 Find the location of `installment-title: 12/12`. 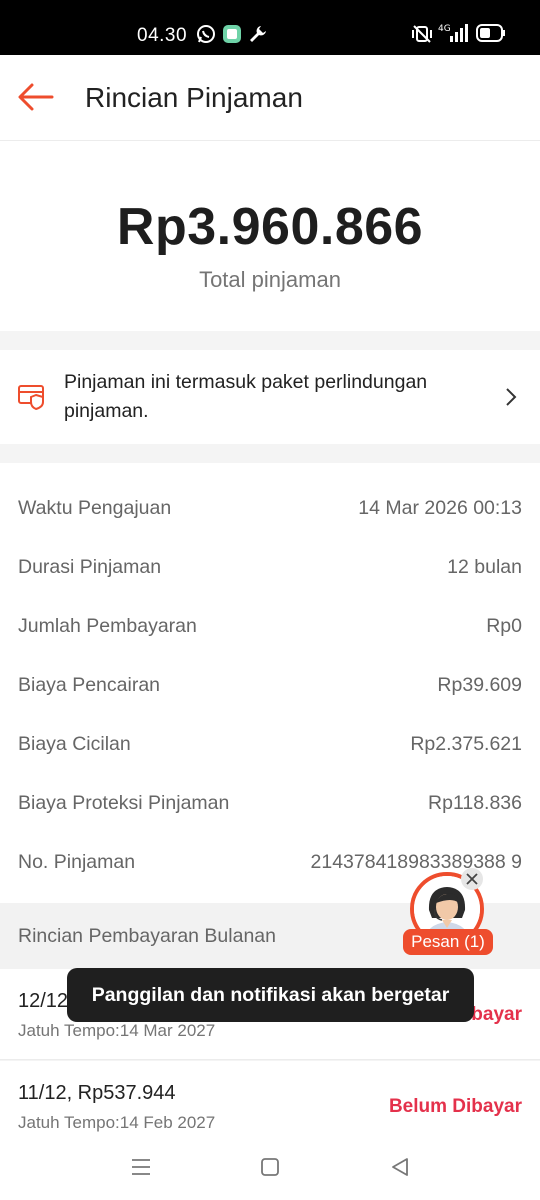

installment-title: 12/12 is located at coordinates (43, 1001).